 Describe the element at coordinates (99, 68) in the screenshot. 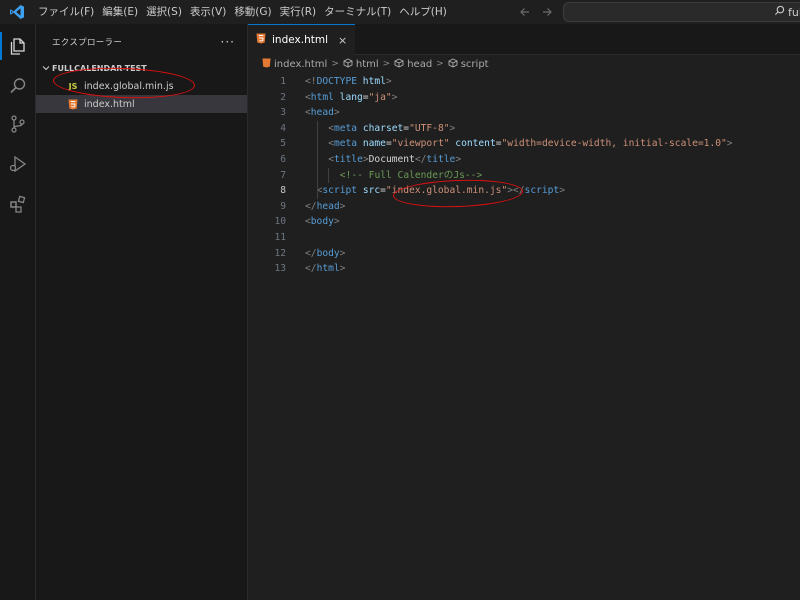

I see `folder-label: FULLCALENDAR-TEST` at that location.